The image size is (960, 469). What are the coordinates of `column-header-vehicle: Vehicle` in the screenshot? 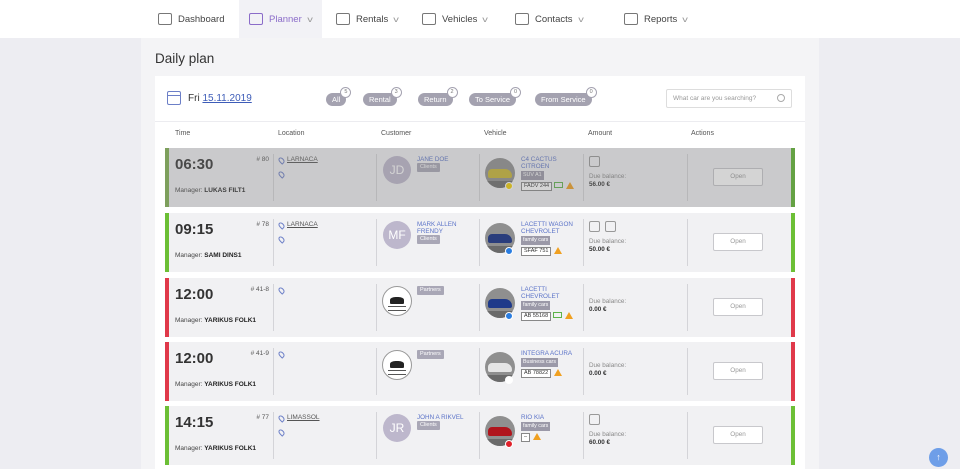 It's located at (495, 133).